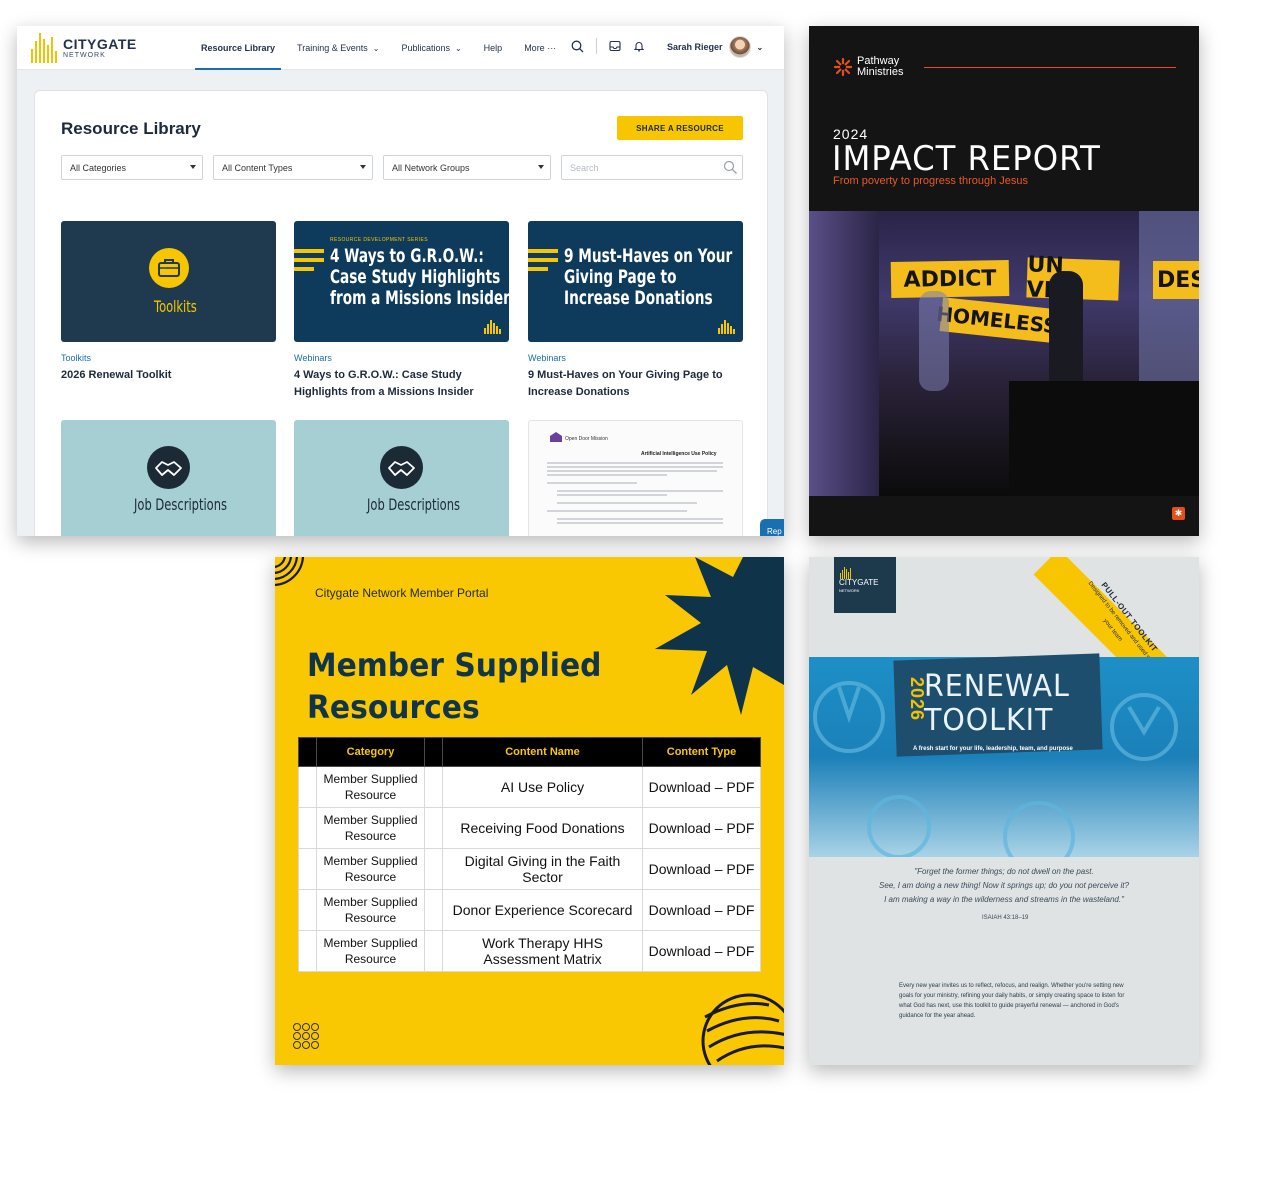 This screenshot has height=1180, width=1280. What do you see at coordinates (542, 951) in the screenshot?
I see `content-name-cell: Work Therapy HHS Assessment Matrix` at bounding box center [542, 951].